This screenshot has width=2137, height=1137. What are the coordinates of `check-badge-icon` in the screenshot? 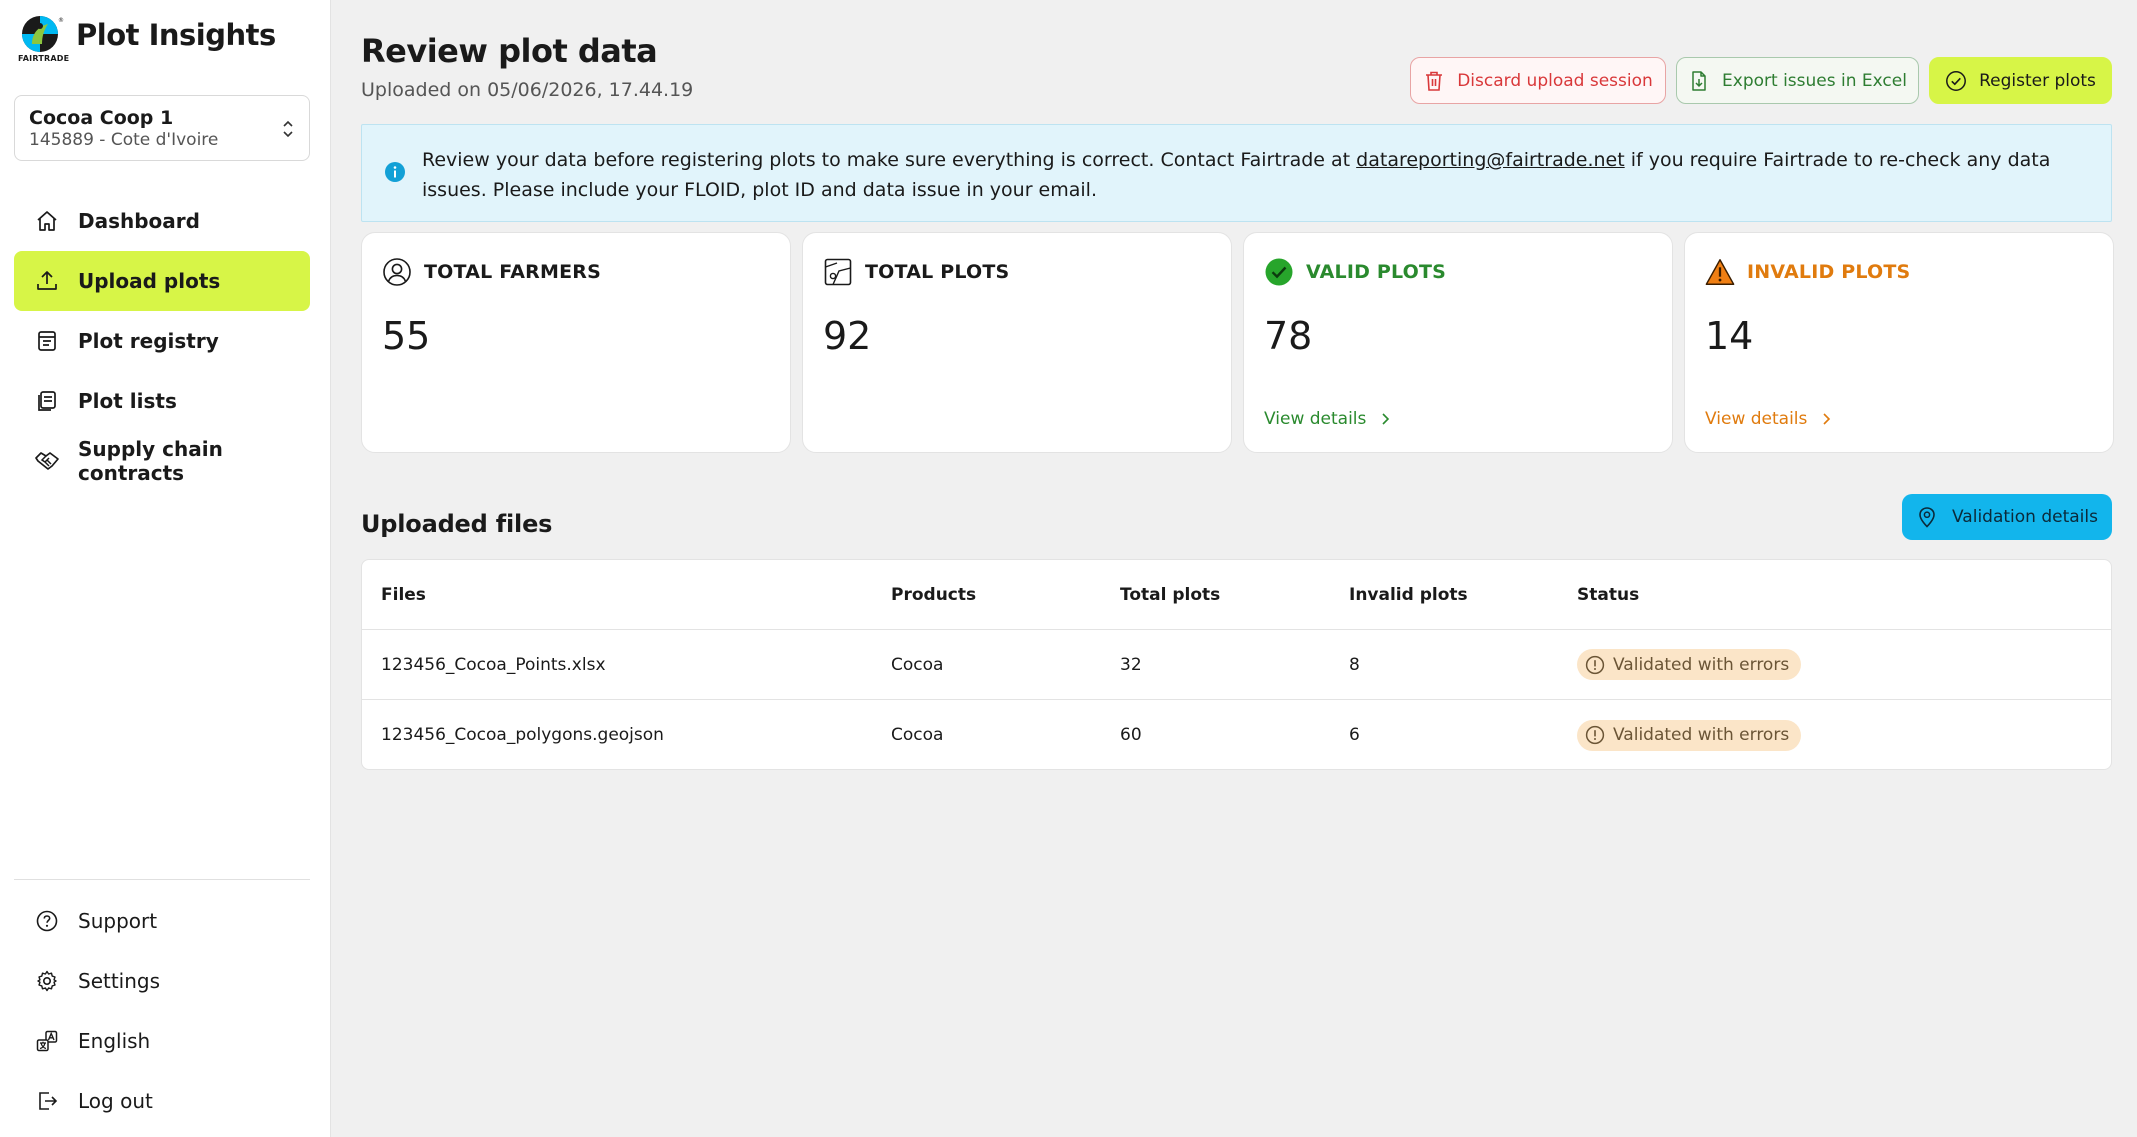 It's located at (1279, 272).